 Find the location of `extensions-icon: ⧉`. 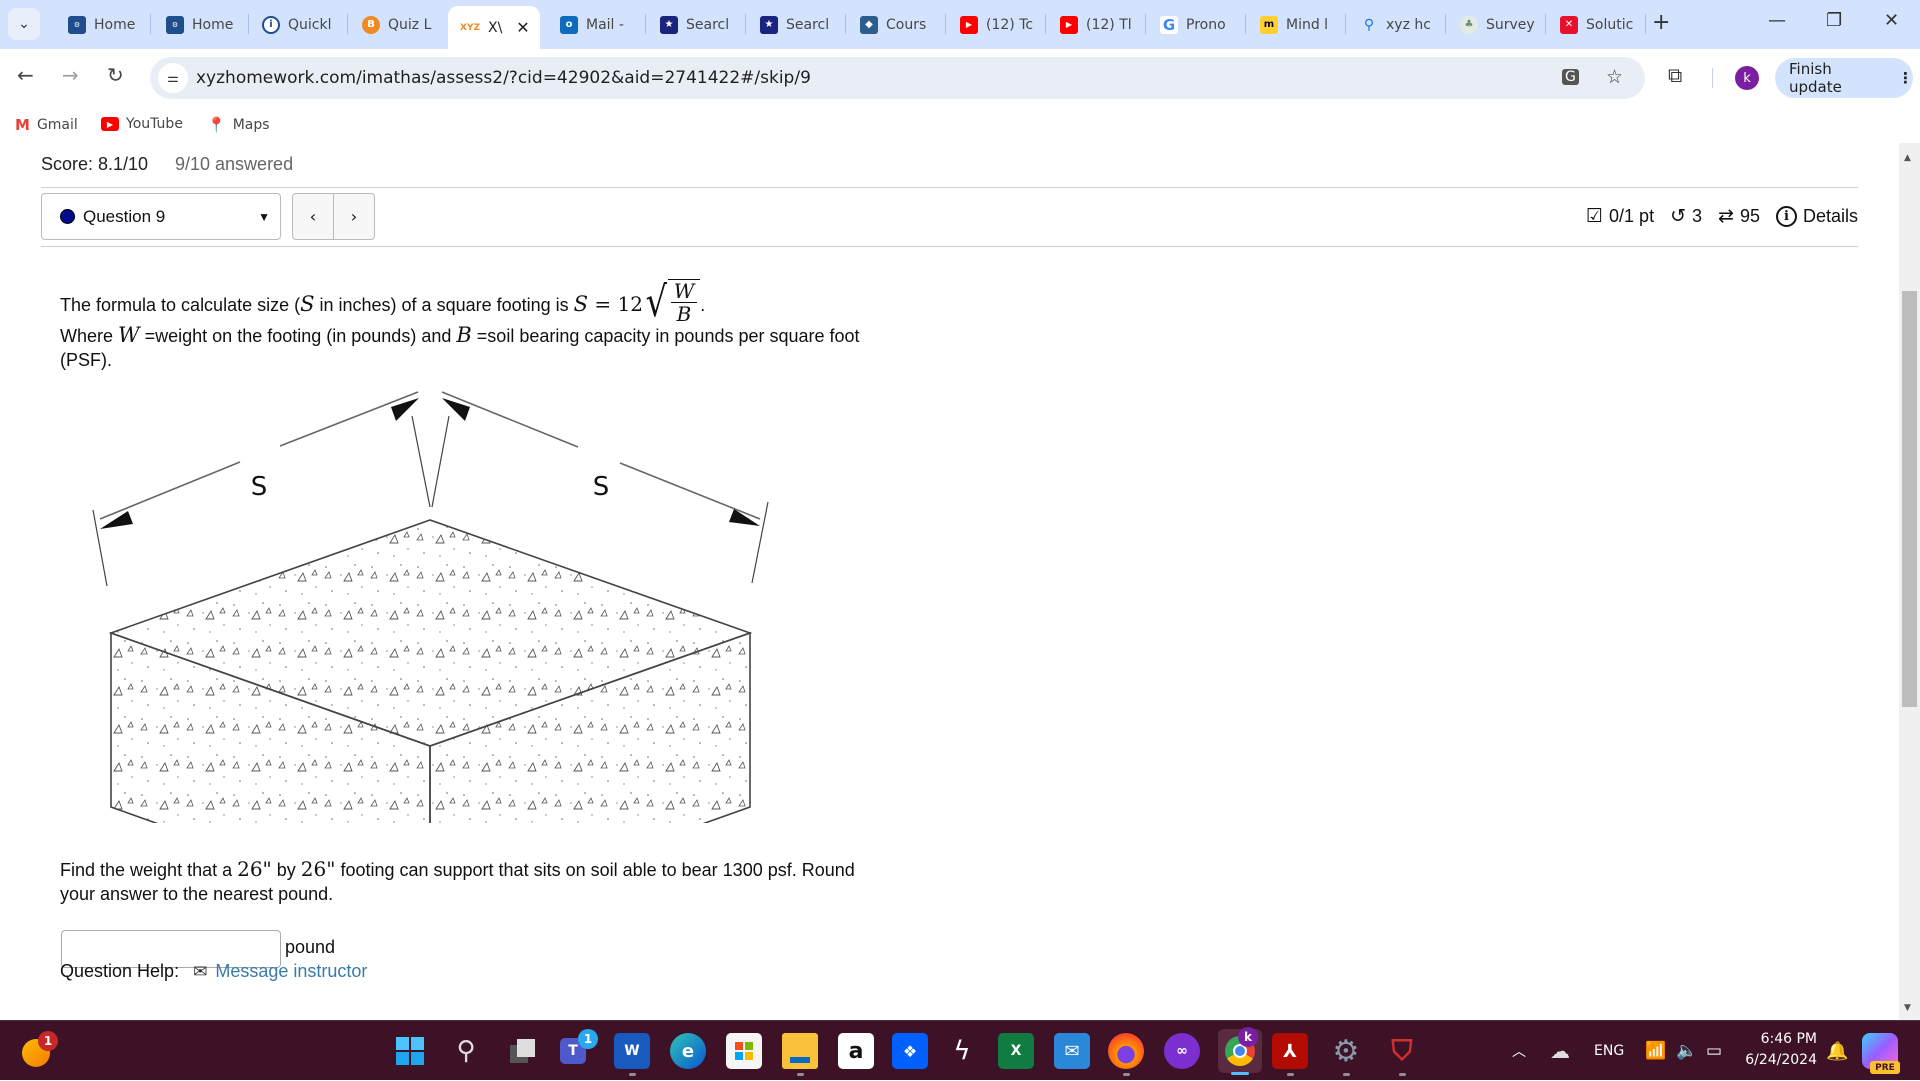

extensions-icon: ⧉ is located at coordinates (1675, 75).